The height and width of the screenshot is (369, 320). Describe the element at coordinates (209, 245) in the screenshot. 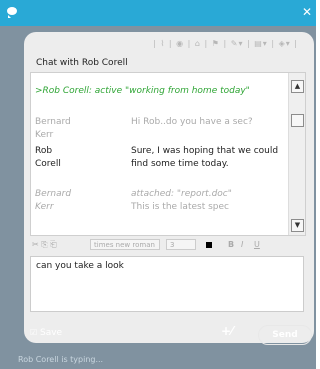

I see `font-color-swatch` at that location.